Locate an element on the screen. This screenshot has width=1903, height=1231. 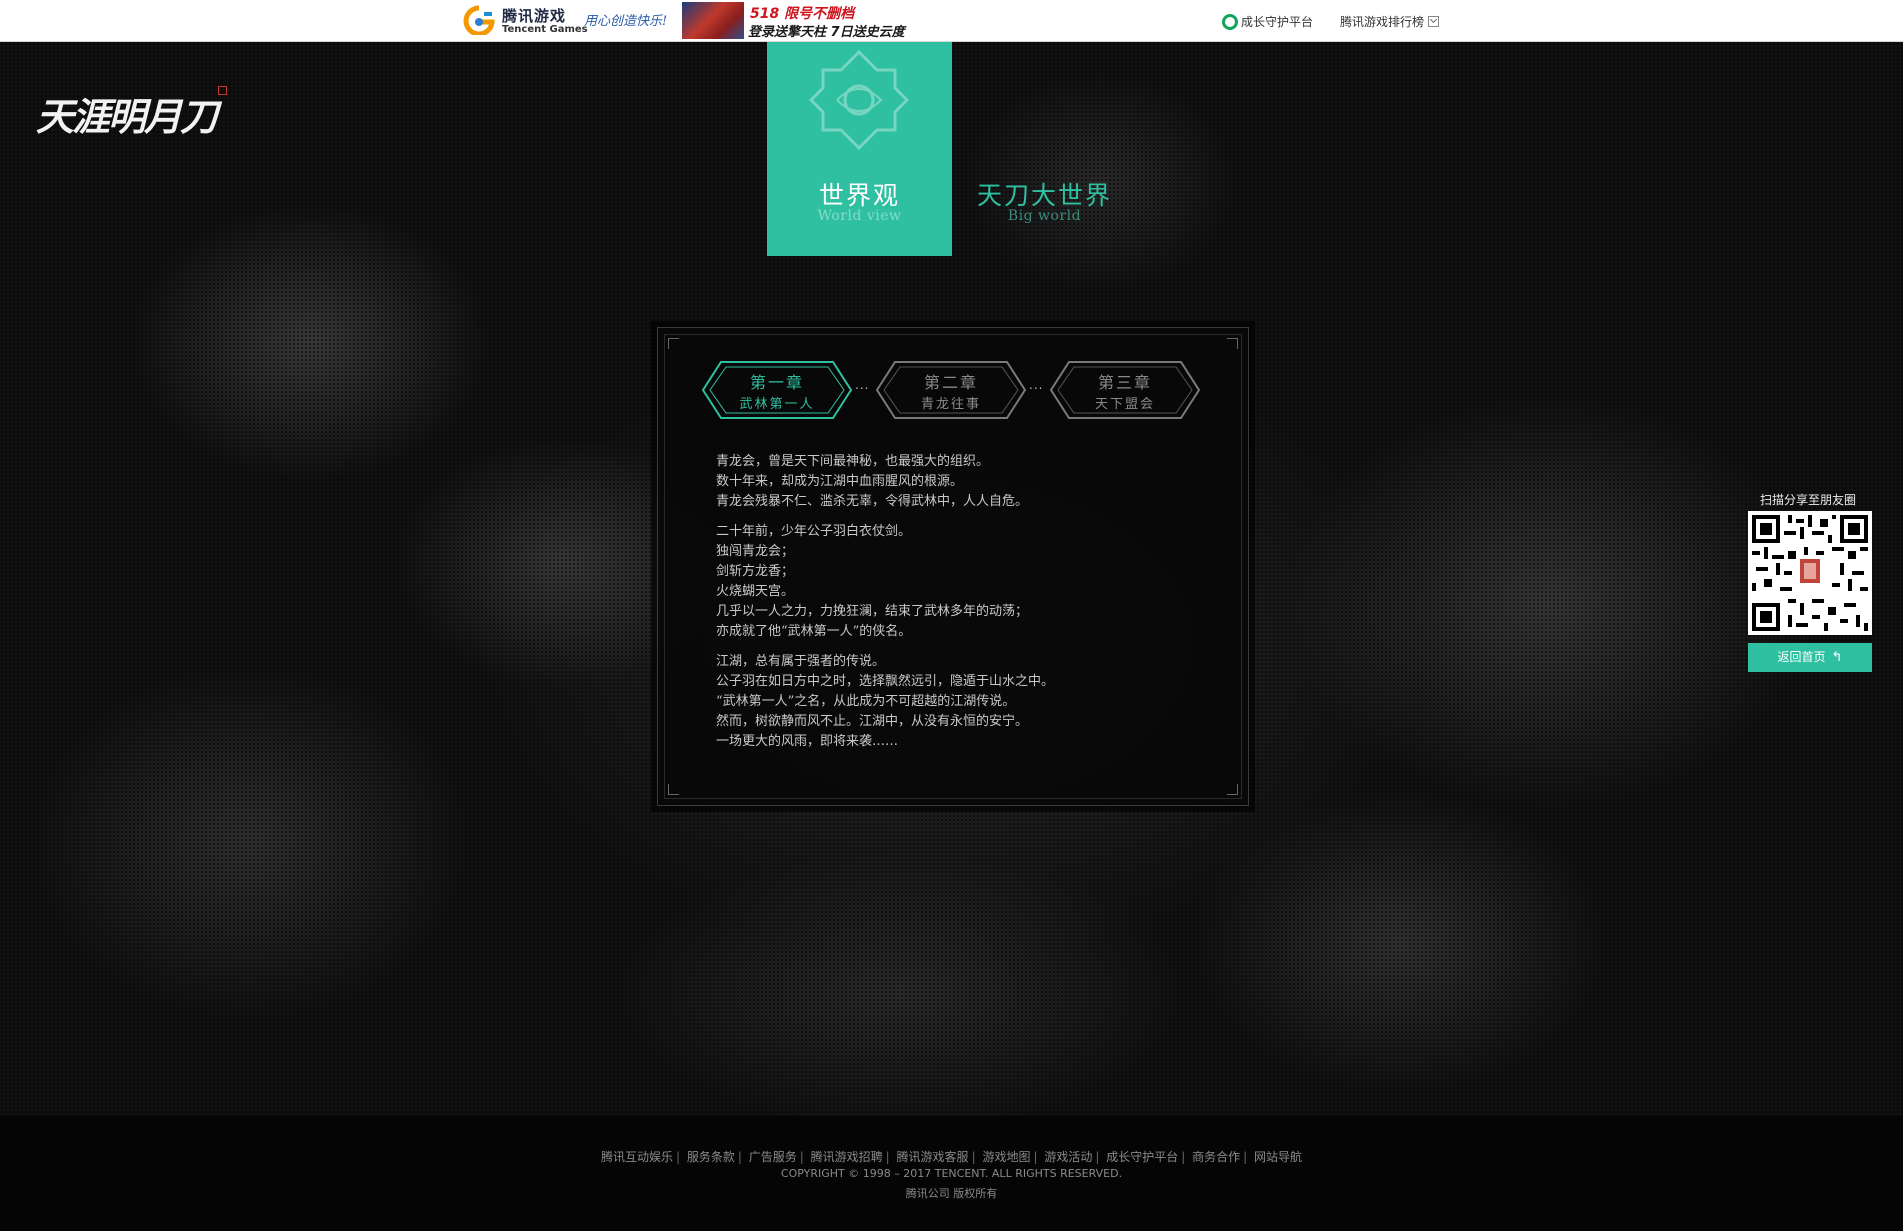
chapter-2-tab: 第二章 青龙往事 is located at coordinates (951, 390).